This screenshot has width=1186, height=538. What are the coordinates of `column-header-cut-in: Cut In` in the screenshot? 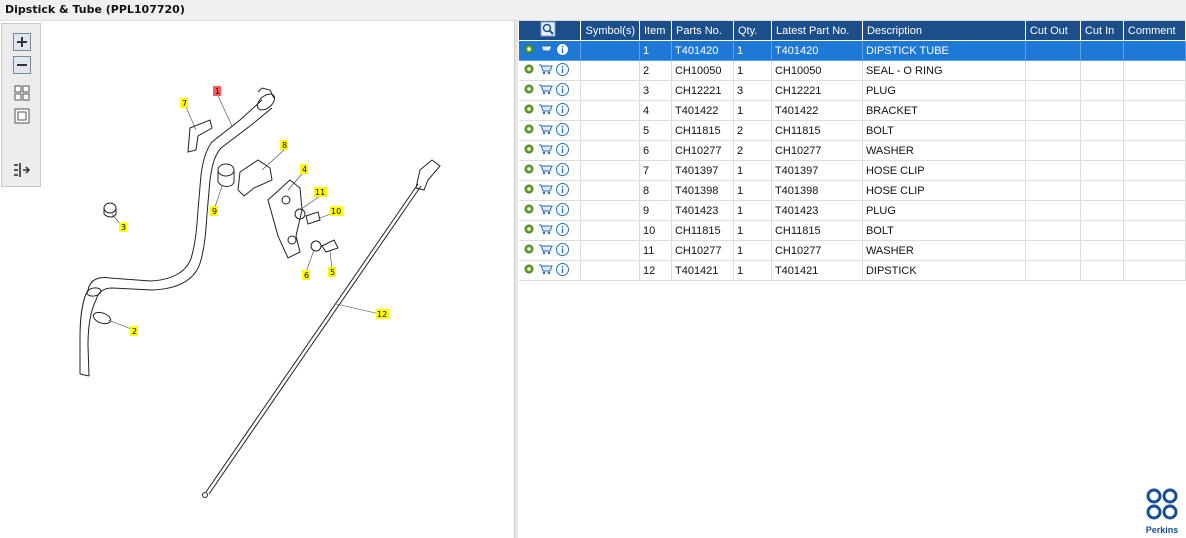 It's located at (1102, 31).